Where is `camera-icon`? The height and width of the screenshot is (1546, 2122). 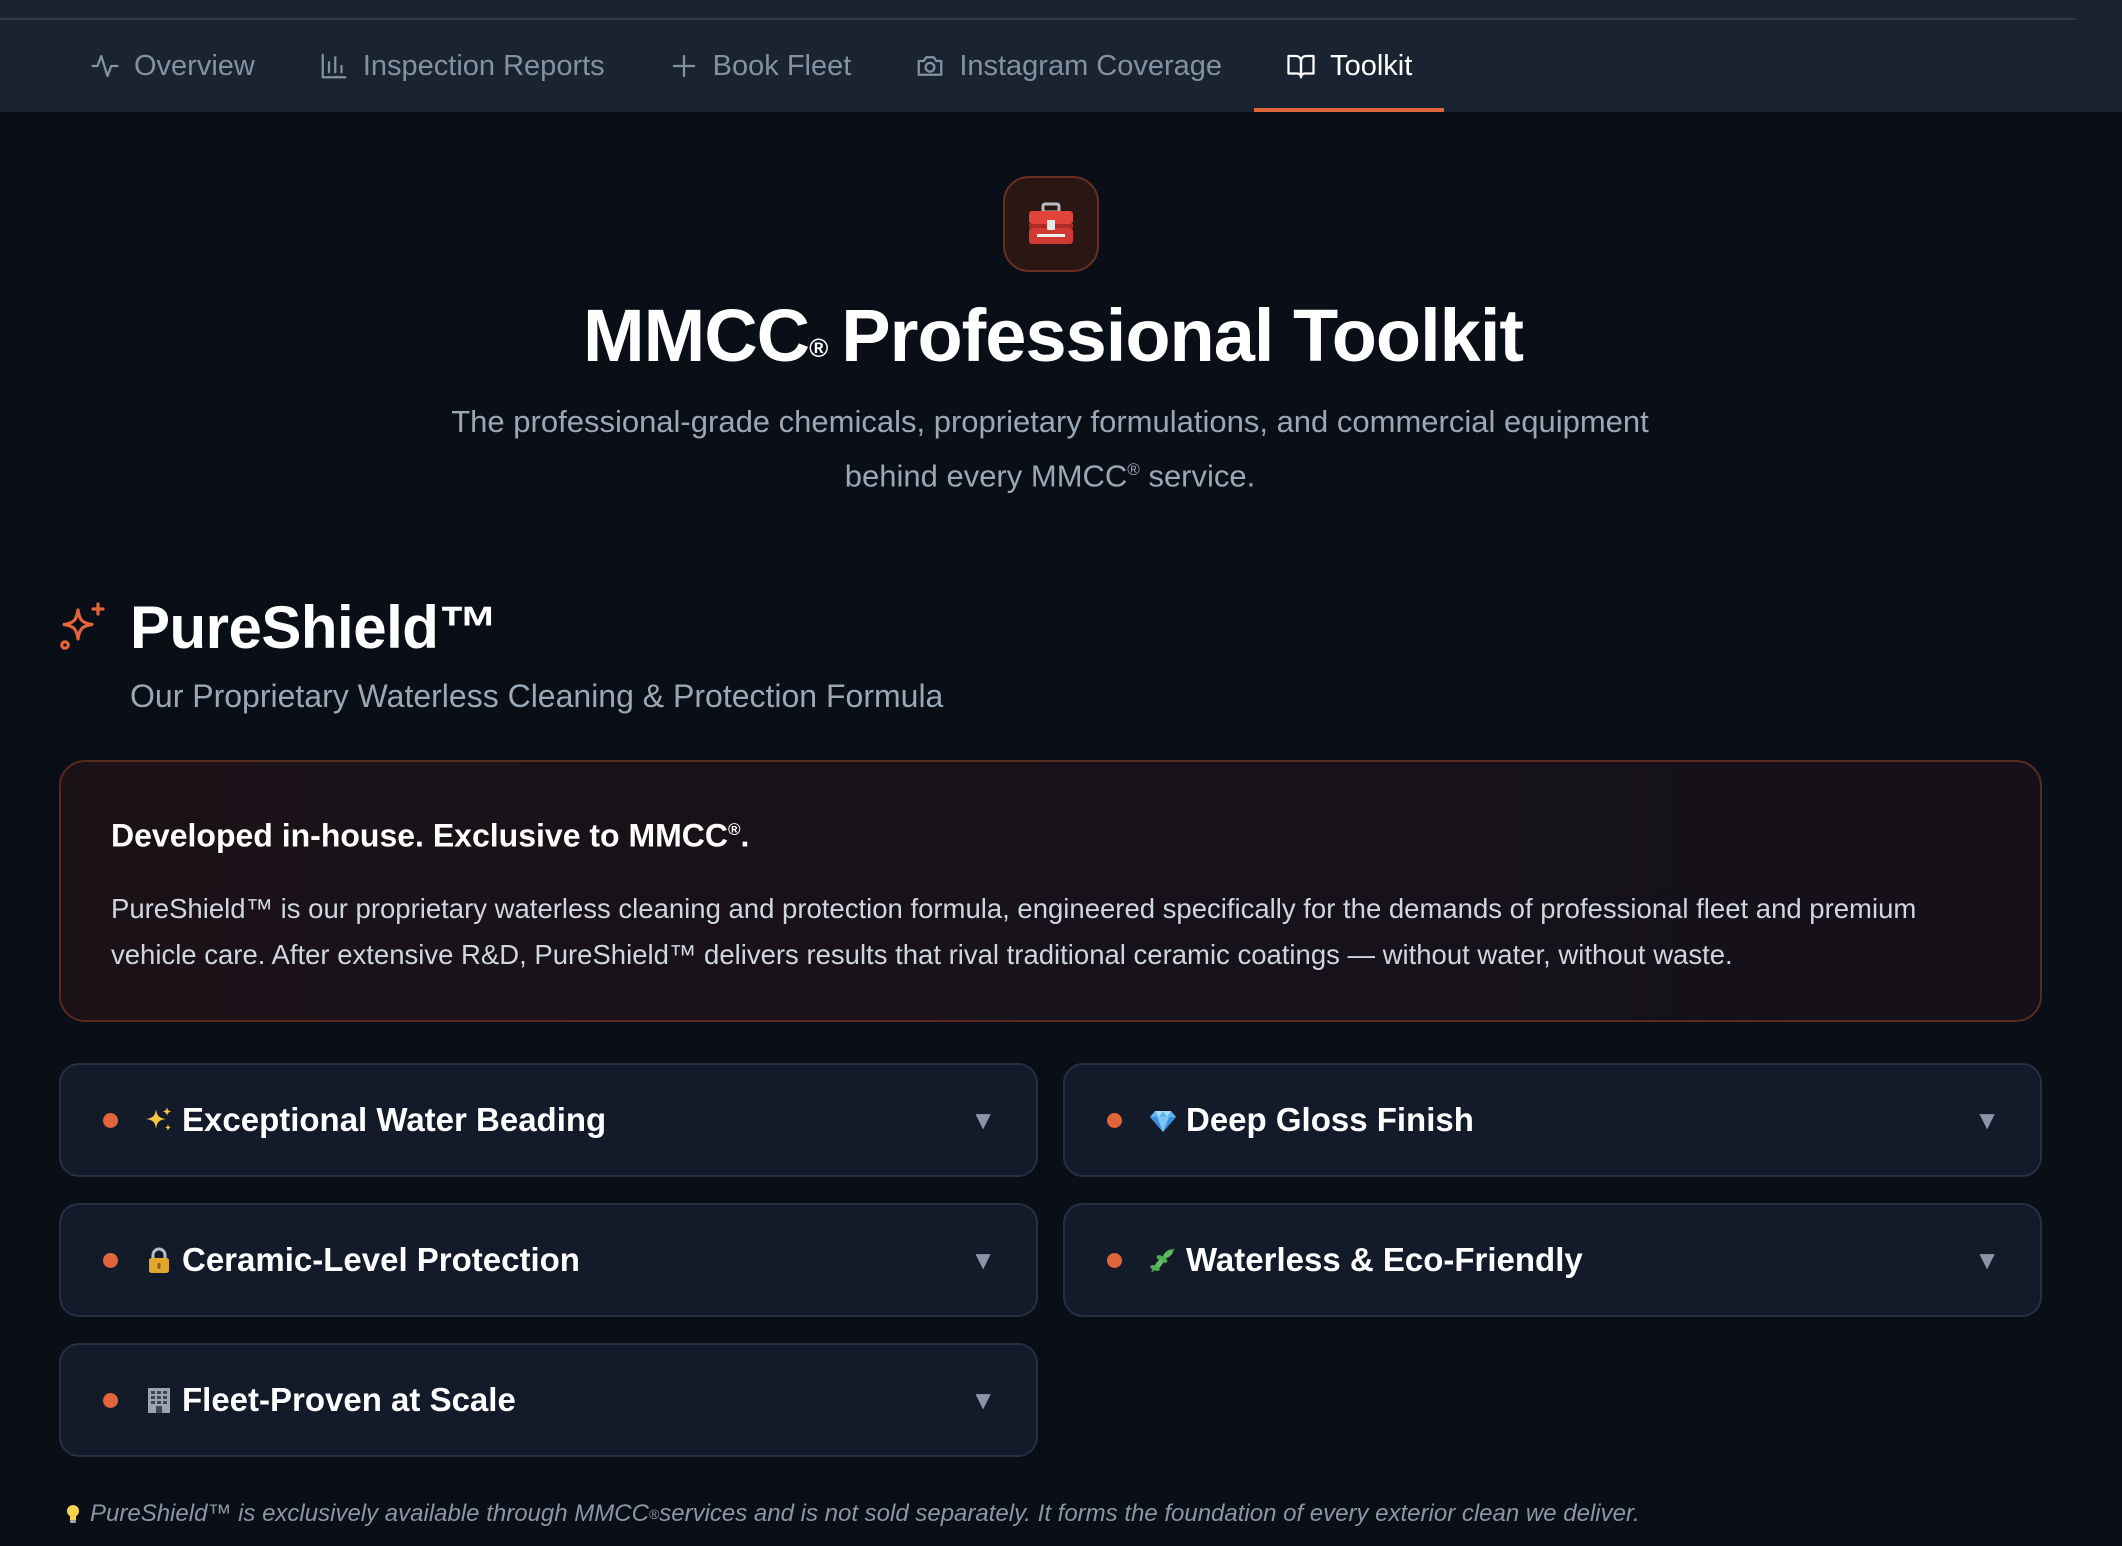 camera-icon is located at coordinates (930, 66).